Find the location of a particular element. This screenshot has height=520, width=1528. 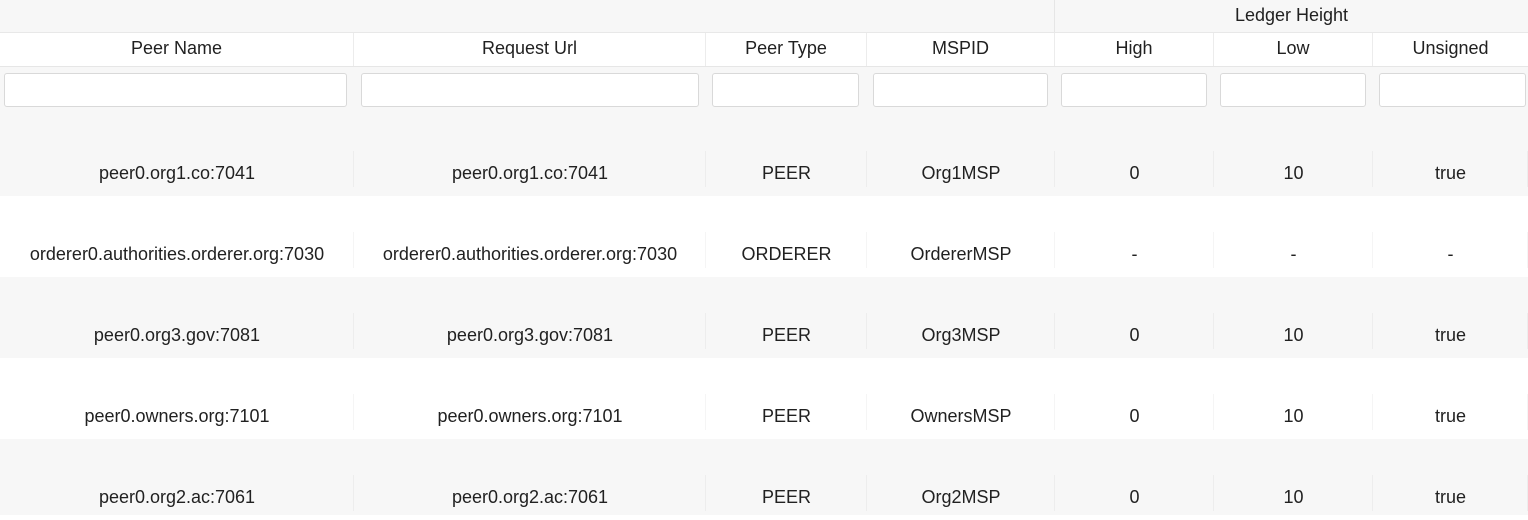

ledger-height-group-header: Ledger Height is located at coordinates (1291, 15).